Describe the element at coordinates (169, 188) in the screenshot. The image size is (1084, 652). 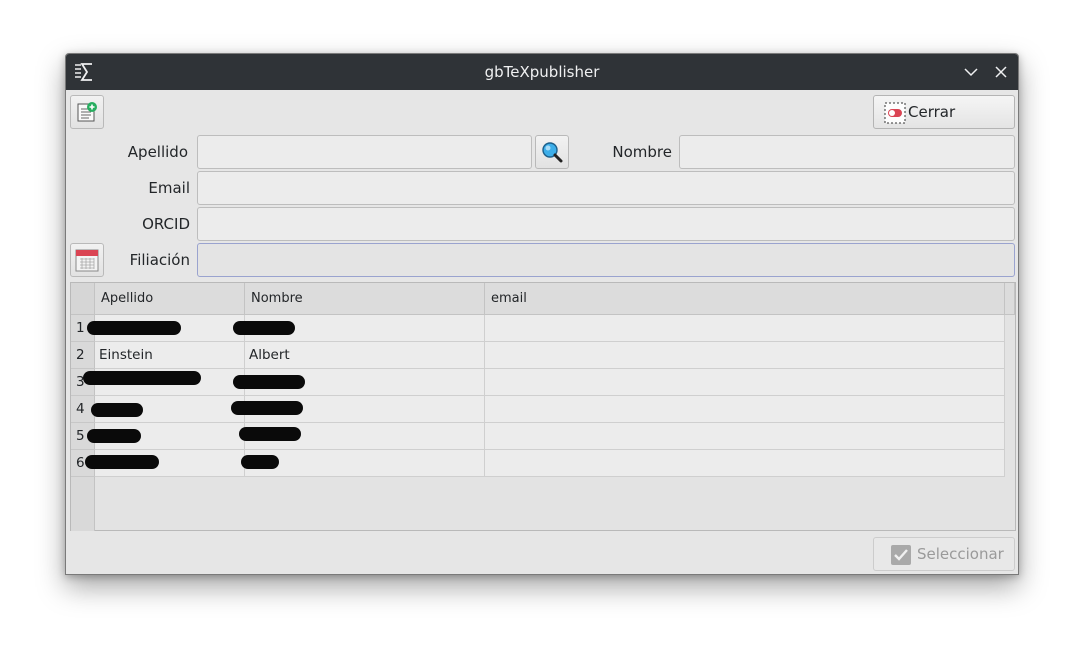
I see `email-label: Email` at that location.